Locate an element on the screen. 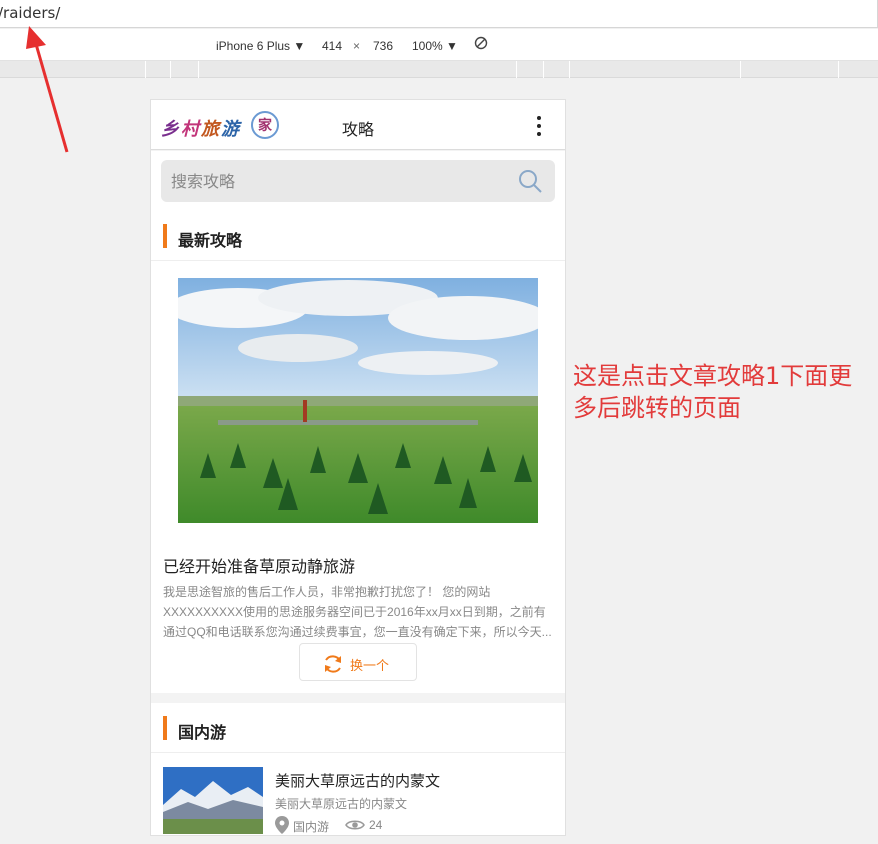 This screenshot has width=878, height=844. swap-button: 换一个 is located at coordinates (358, 662).